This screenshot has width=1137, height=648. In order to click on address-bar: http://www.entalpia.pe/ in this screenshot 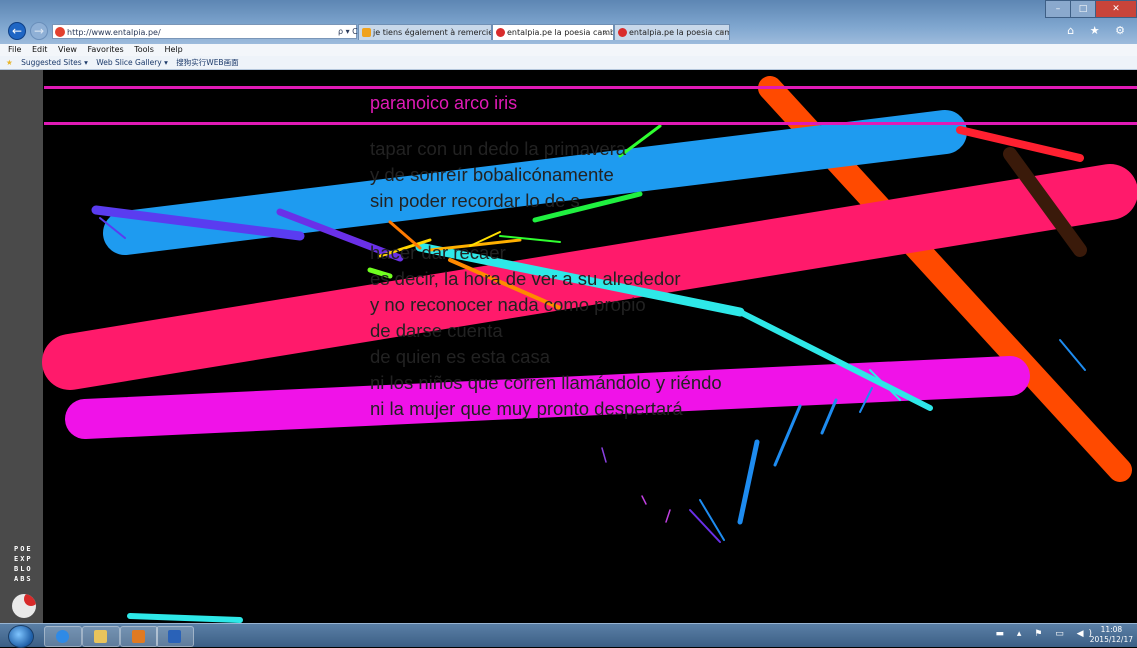, I will do `click(204, 31)`.